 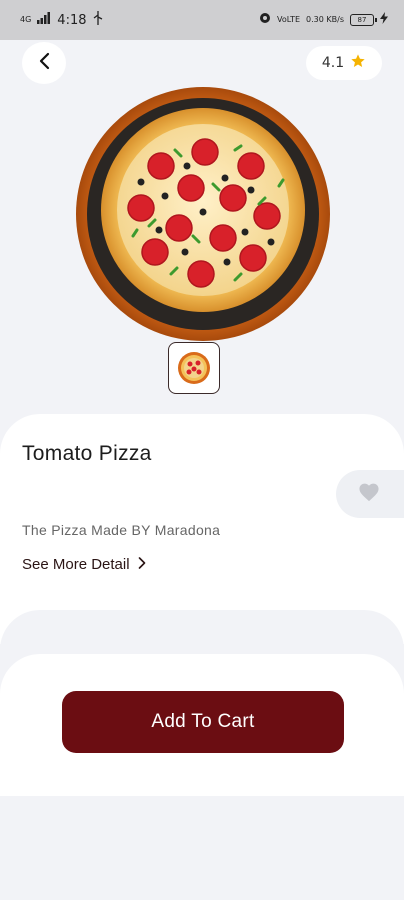 I want to click on rating-badge: 4.1, so click(x=344, y=63).